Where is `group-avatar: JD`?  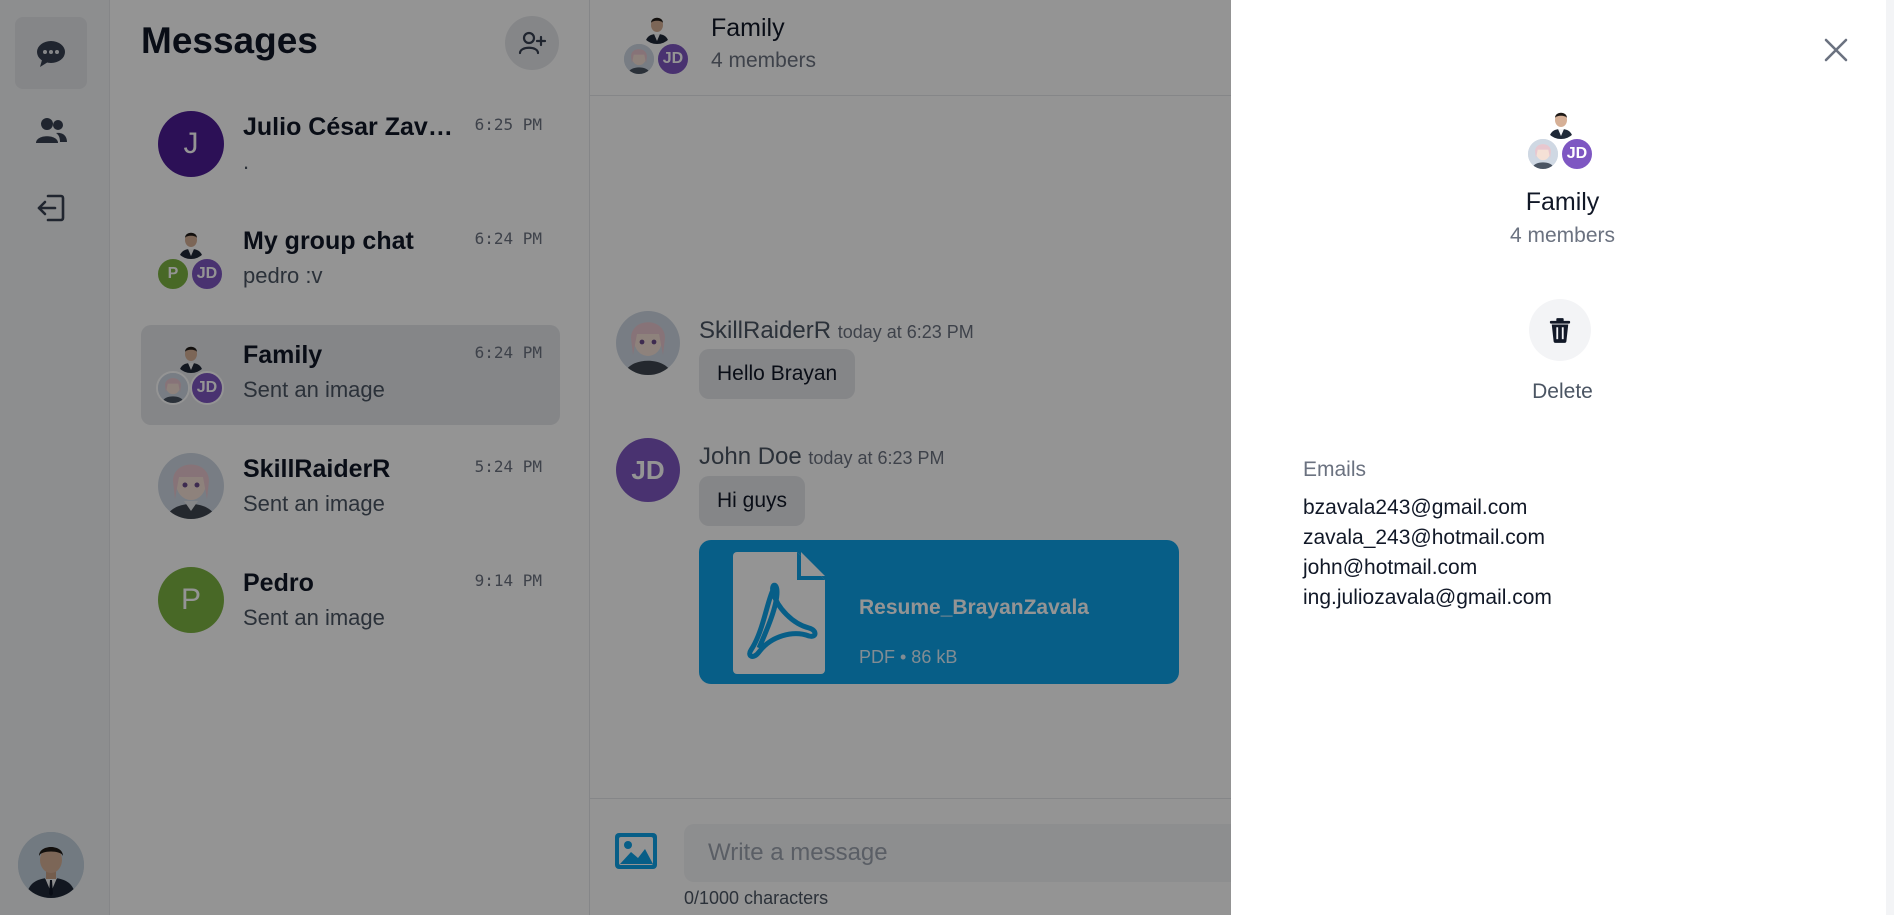
group-avatar: JD is located at coordinates (1560, 138).